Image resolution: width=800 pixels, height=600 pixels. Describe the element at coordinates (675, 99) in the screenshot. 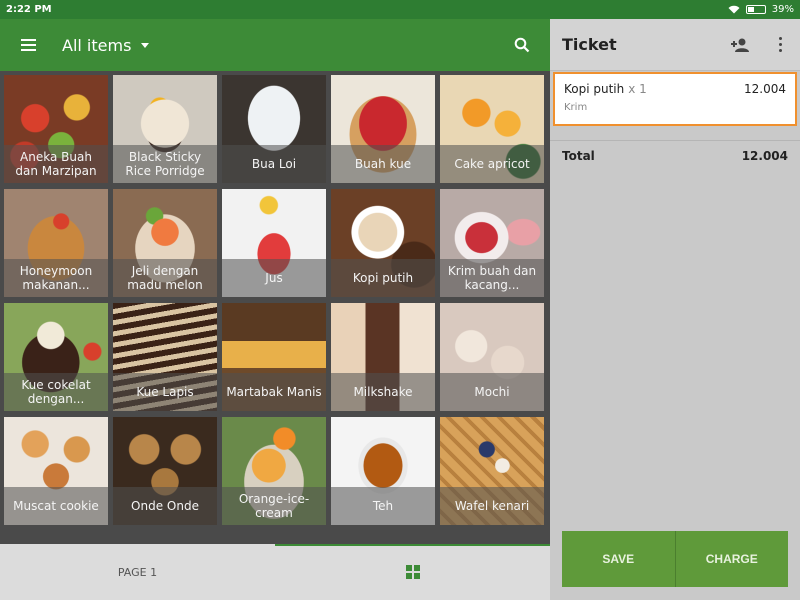

I see `ticket-line-item: Kopi putih x 1 12.004 Krim` at that location.